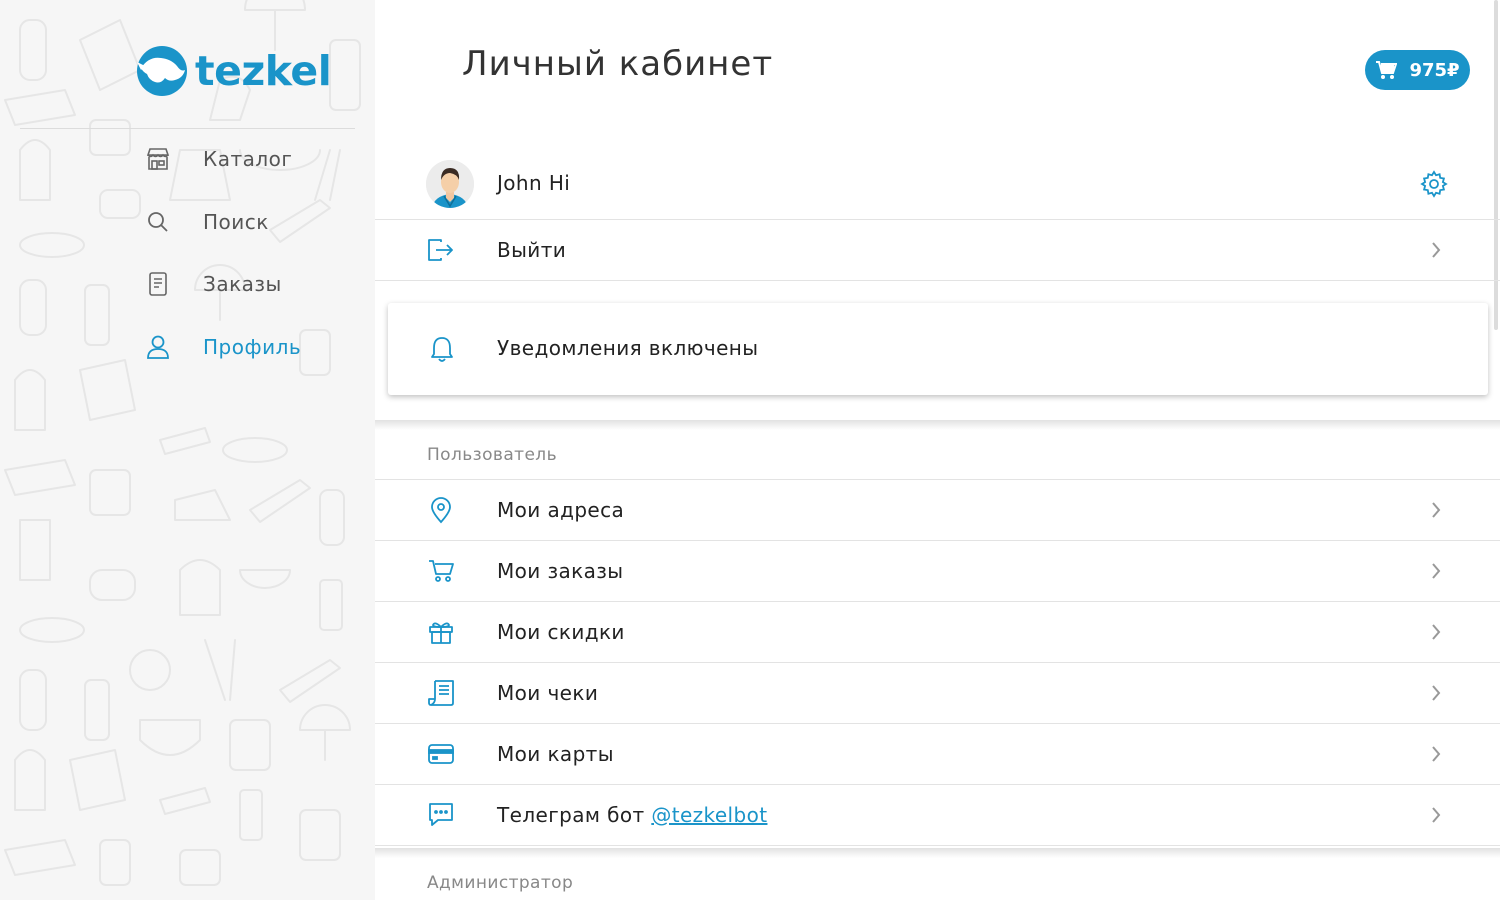  What do you see at coordinates (532, 250) in the screenshot?
I see `logout-label: Выйти` at bounding box center [532, 250].